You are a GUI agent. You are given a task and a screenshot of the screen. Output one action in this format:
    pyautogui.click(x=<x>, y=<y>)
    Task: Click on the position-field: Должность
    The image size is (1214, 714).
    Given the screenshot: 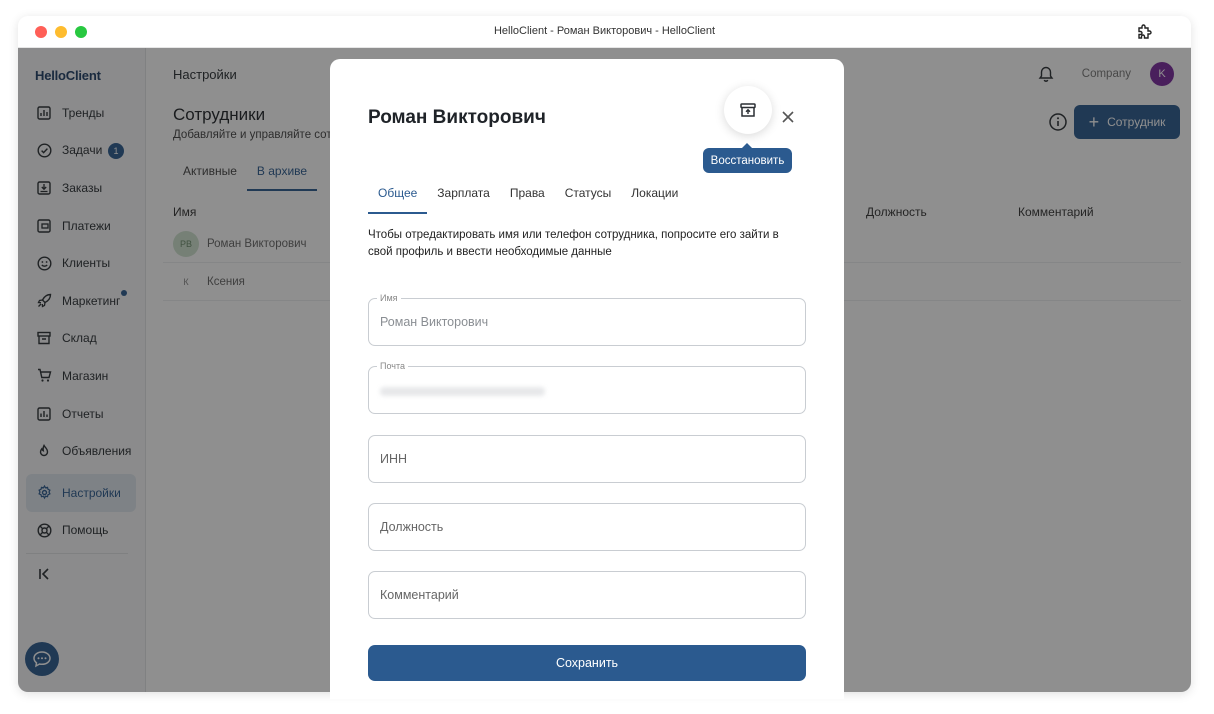 What is the action you would take?
    pyautogui.click(x=587, y=527)
    